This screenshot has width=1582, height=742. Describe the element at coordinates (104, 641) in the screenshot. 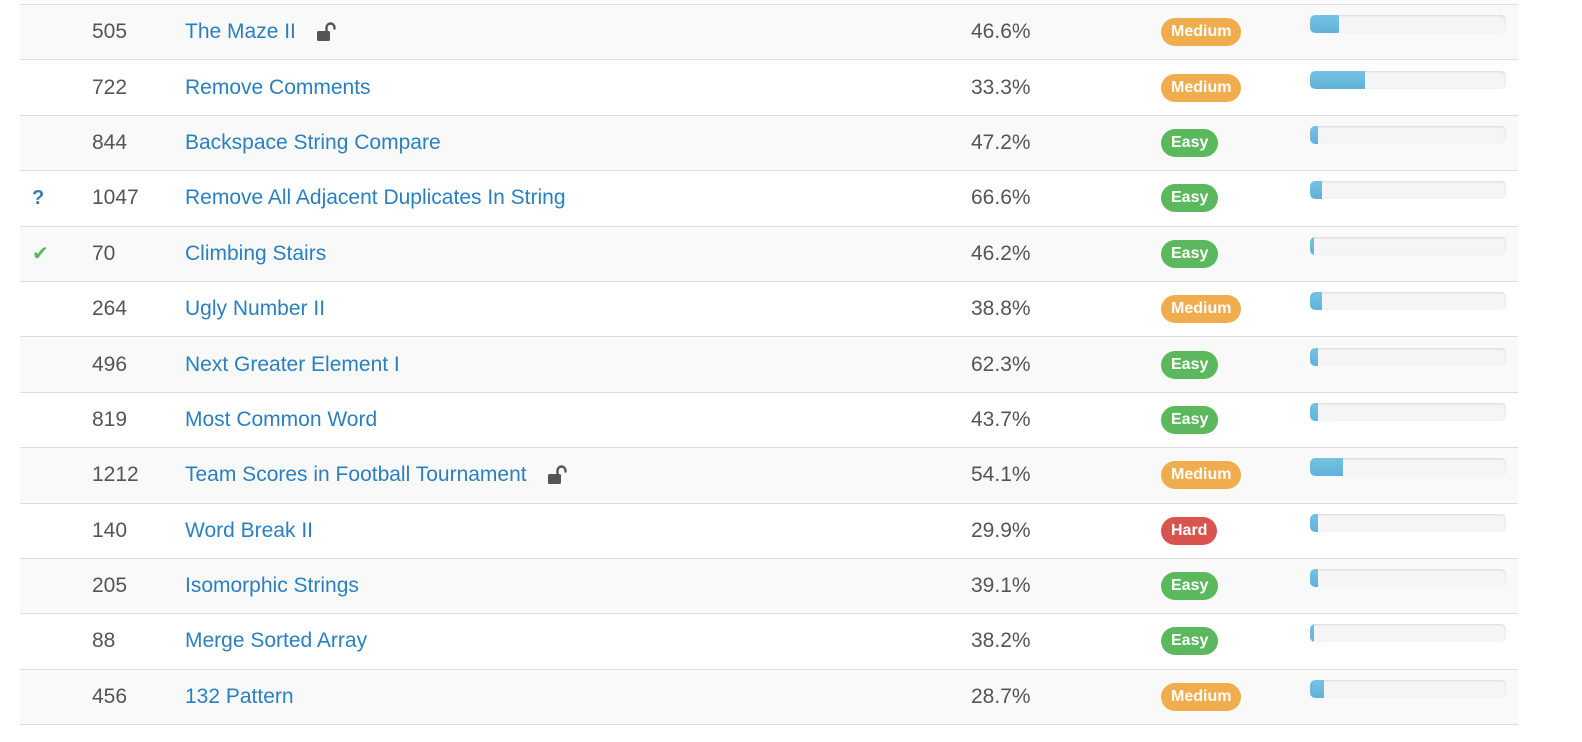

I see `problem-id: 88` at that location.